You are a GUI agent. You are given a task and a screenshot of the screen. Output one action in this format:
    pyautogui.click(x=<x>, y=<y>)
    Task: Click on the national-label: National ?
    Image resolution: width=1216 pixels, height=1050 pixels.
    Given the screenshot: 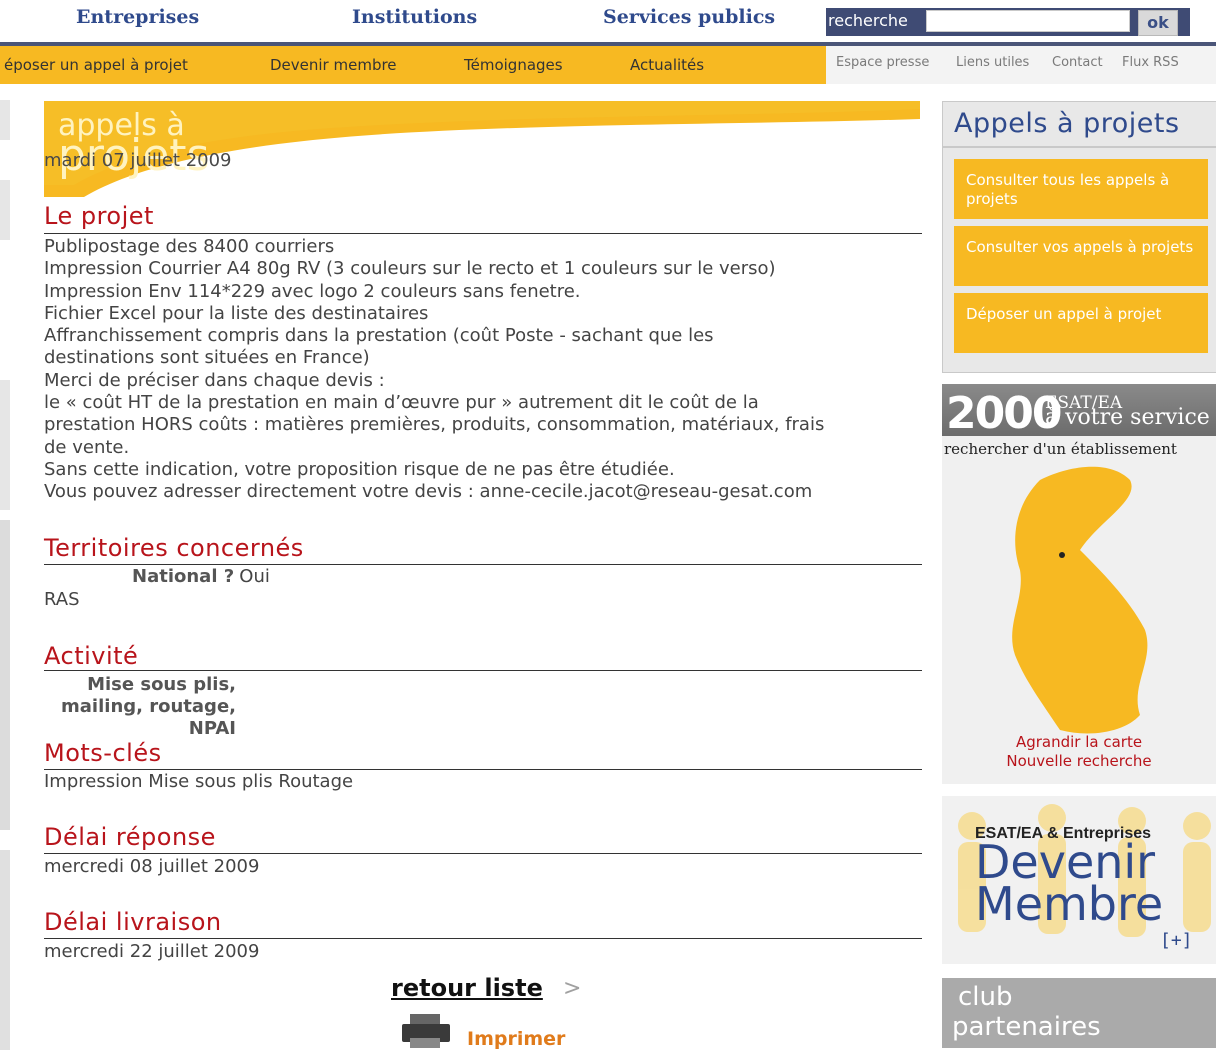 What is the action you would take?
    pyautogui.click(x=183, y=576)
    